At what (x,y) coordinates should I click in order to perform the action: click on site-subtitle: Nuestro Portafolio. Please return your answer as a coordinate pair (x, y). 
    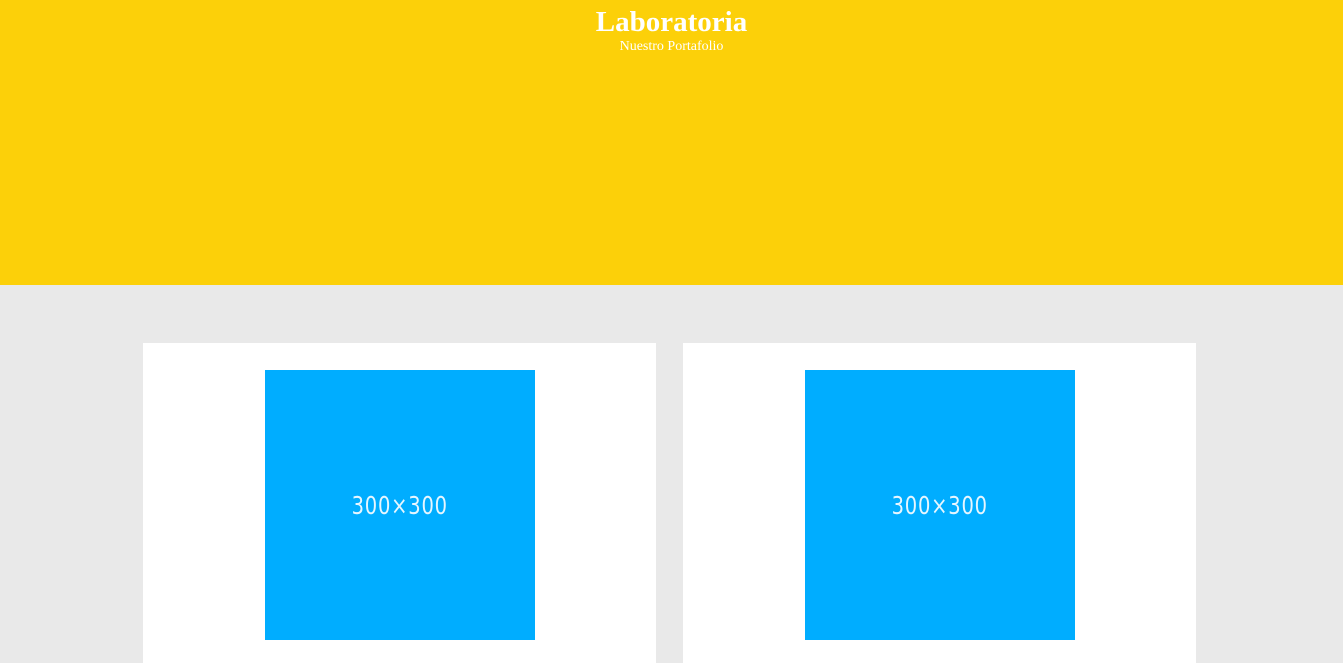
    Looking at the image, I should click on (671, 46).